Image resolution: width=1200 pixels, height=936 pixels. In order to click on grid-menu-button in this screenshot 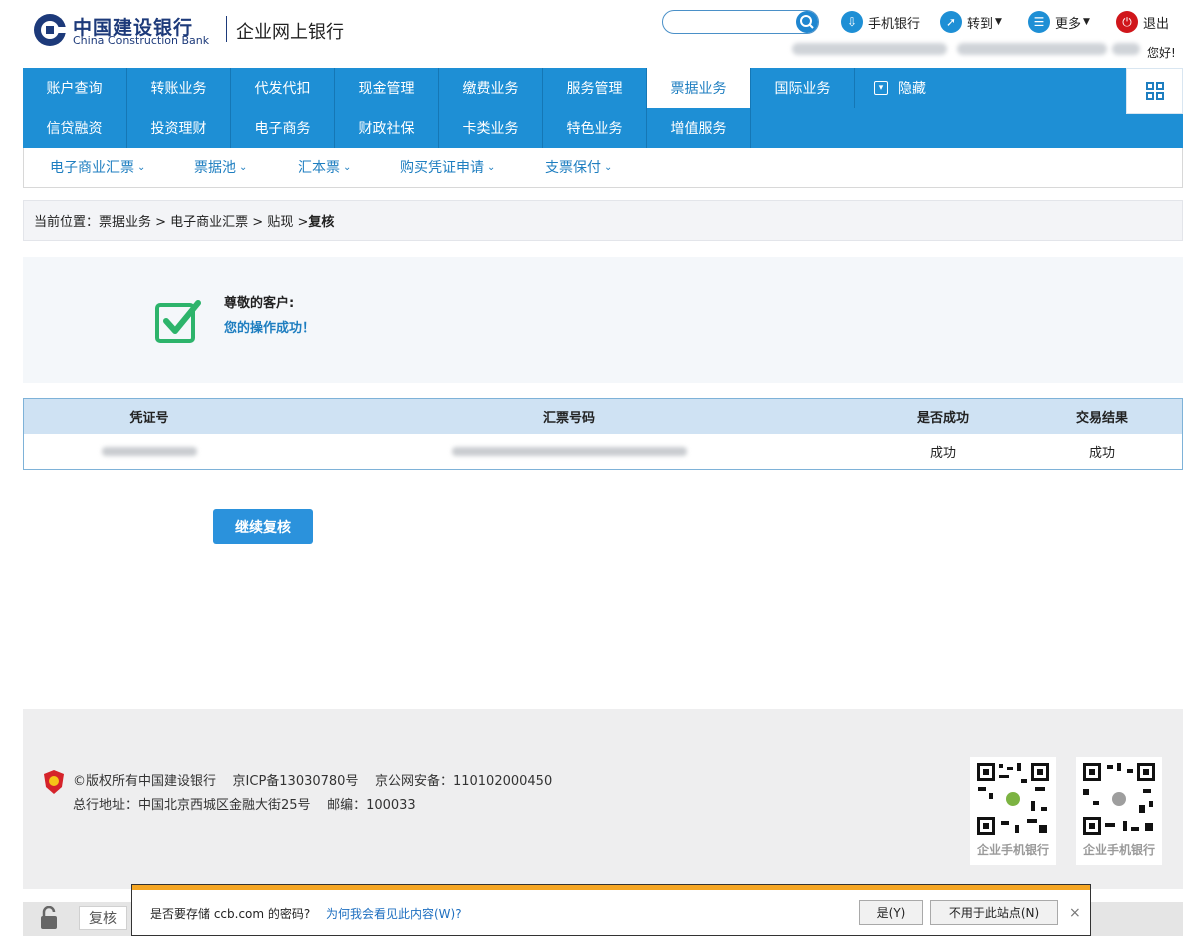, I will do `click(1154, 91)`.